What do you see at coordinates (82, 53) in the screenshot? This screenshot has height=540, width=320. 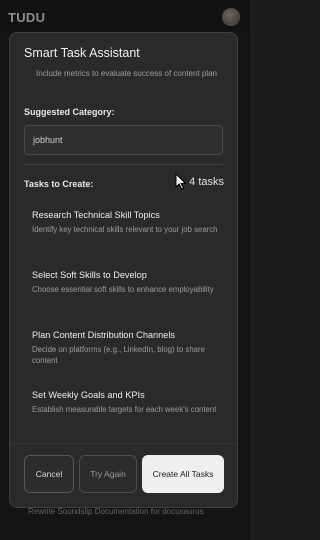 I see `dialog-title: Smart Task Assistant` at bounding box center [82, 53].